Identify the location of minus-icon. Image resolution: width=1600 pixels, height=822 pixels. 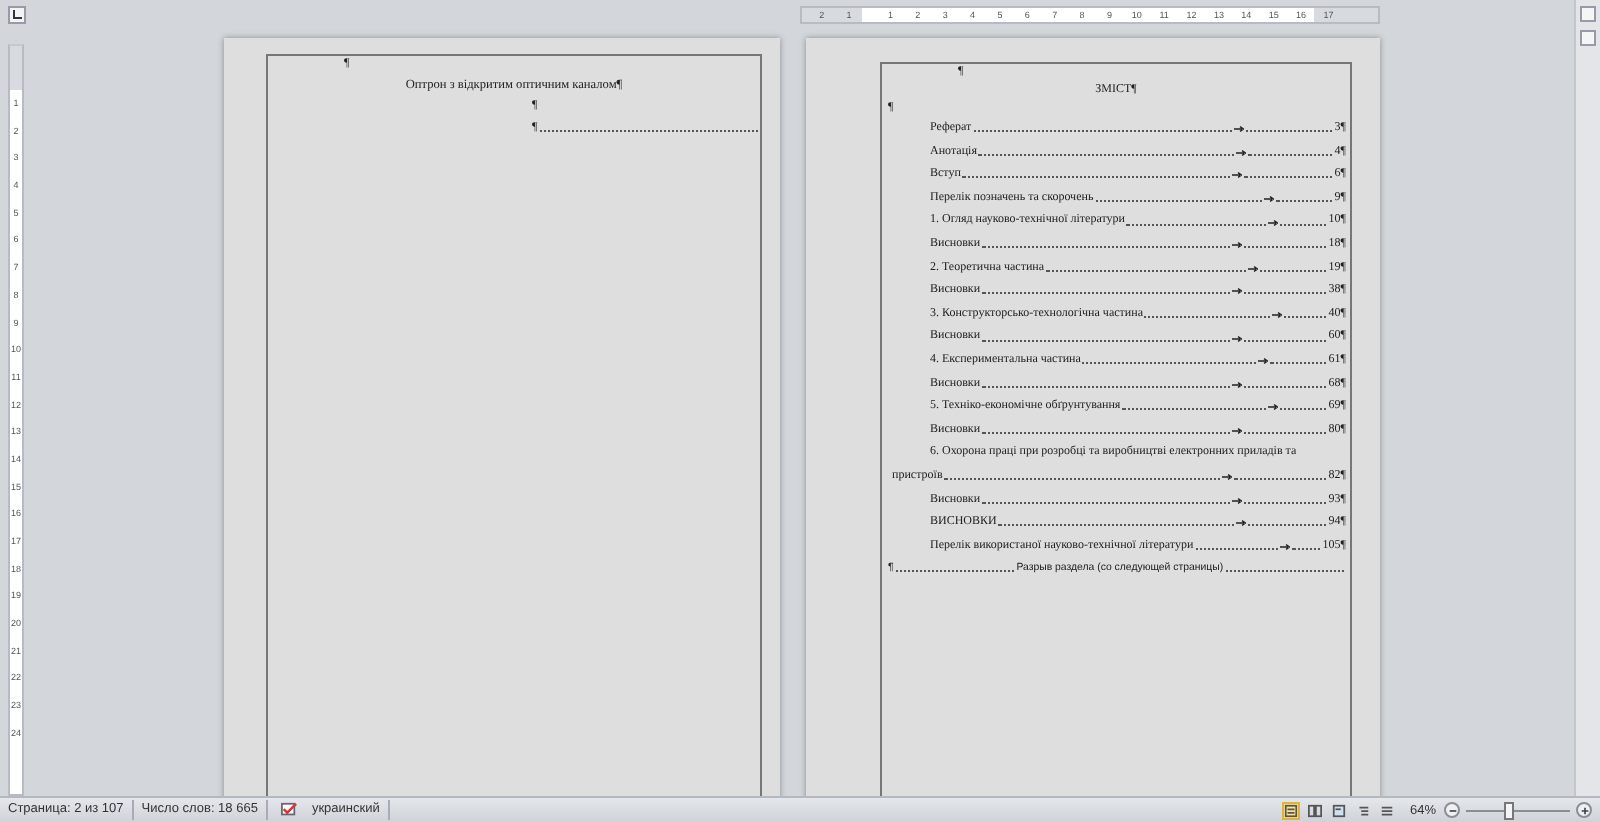
(1452, 810).